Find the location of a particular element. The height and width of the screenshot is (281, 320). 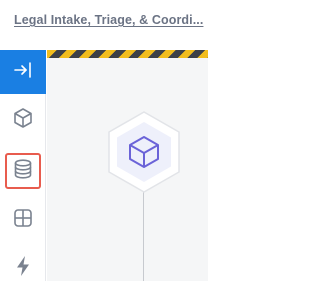

expand-sidebar-button is located at coordinates (23, 72).